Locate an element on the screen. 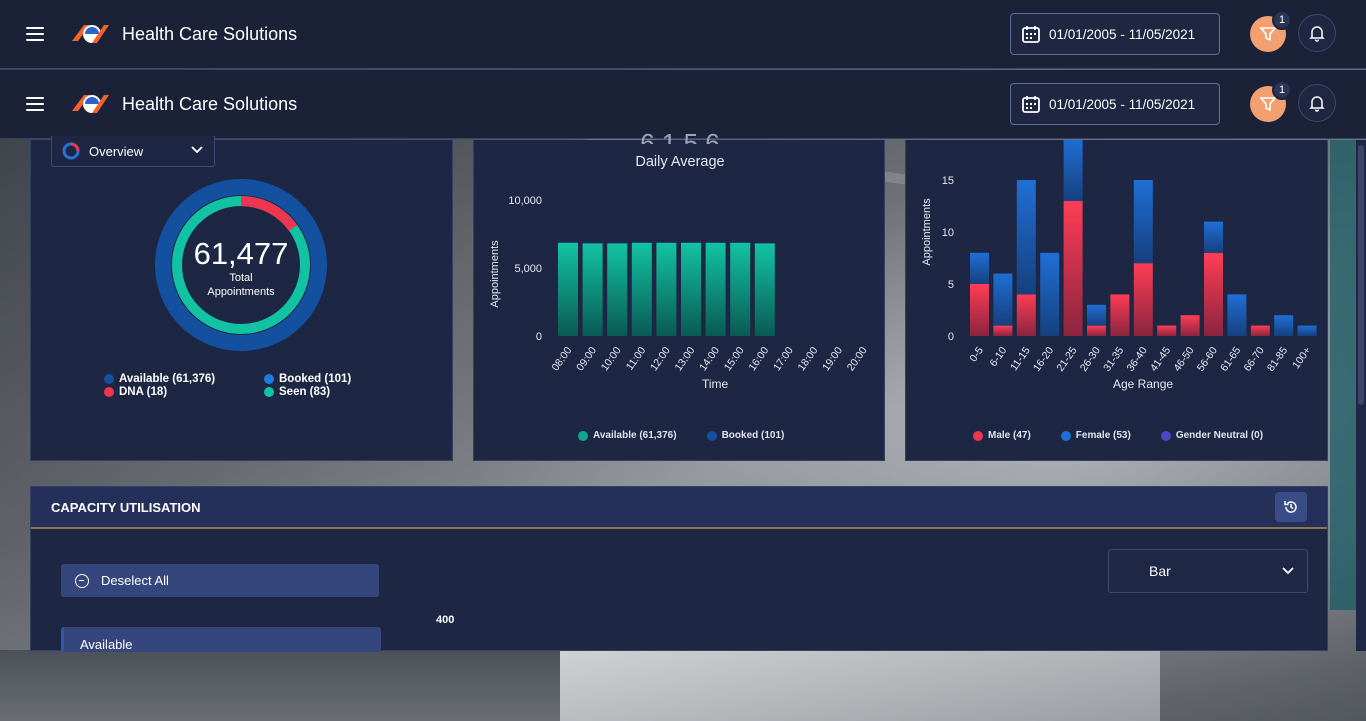 This screenshot has width=1366, height=721. legend-label: Male (47) is located at coordinates (1009, 435).